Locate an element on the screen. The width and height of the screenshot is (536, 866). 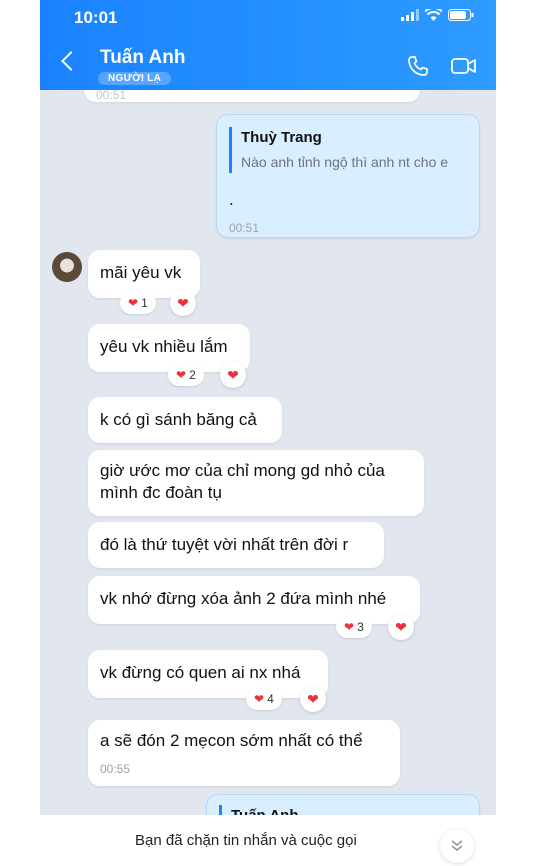
reaction-number: 3 is located at coordinates (360, 627).